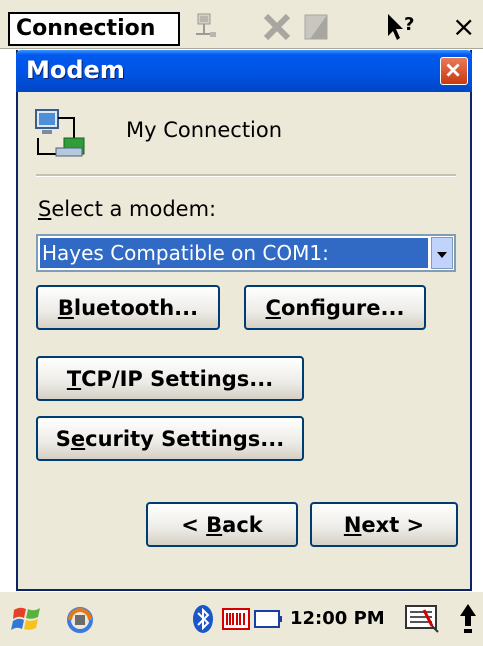 The height and width of the screenshot is (646, 483). Describe the element at coordinates (277, 27) in the screenshot. I see `delete-icon` at that location.